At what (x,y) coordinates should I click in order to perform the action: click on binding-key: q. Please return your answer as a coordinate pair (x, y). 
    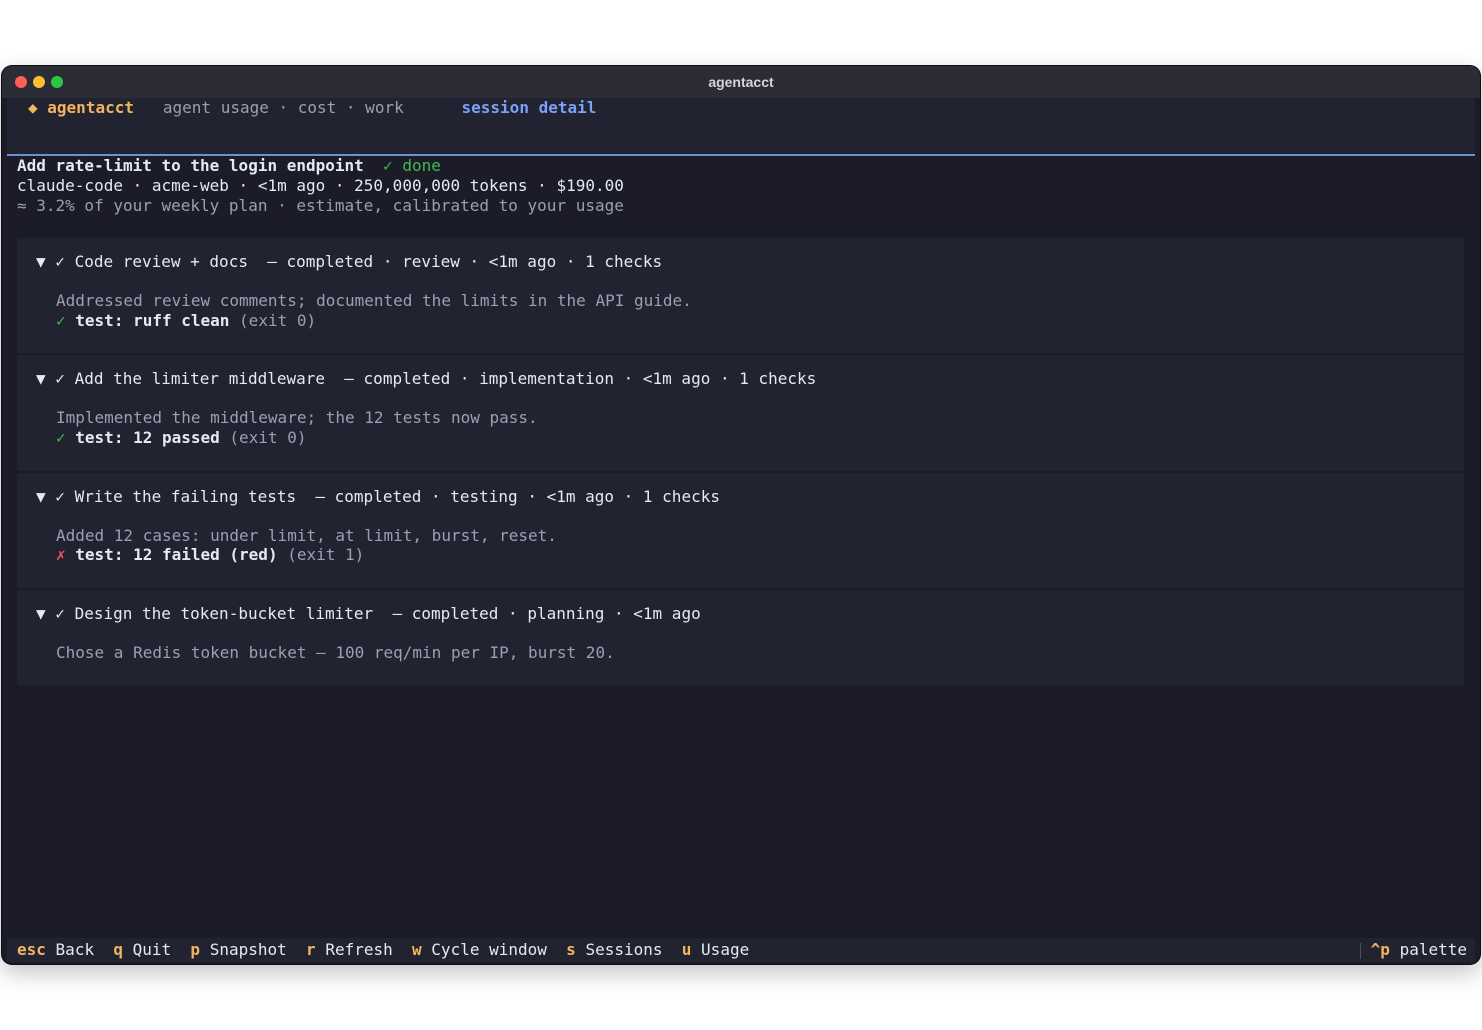
    Looking at the image, I should click on (118, 949).